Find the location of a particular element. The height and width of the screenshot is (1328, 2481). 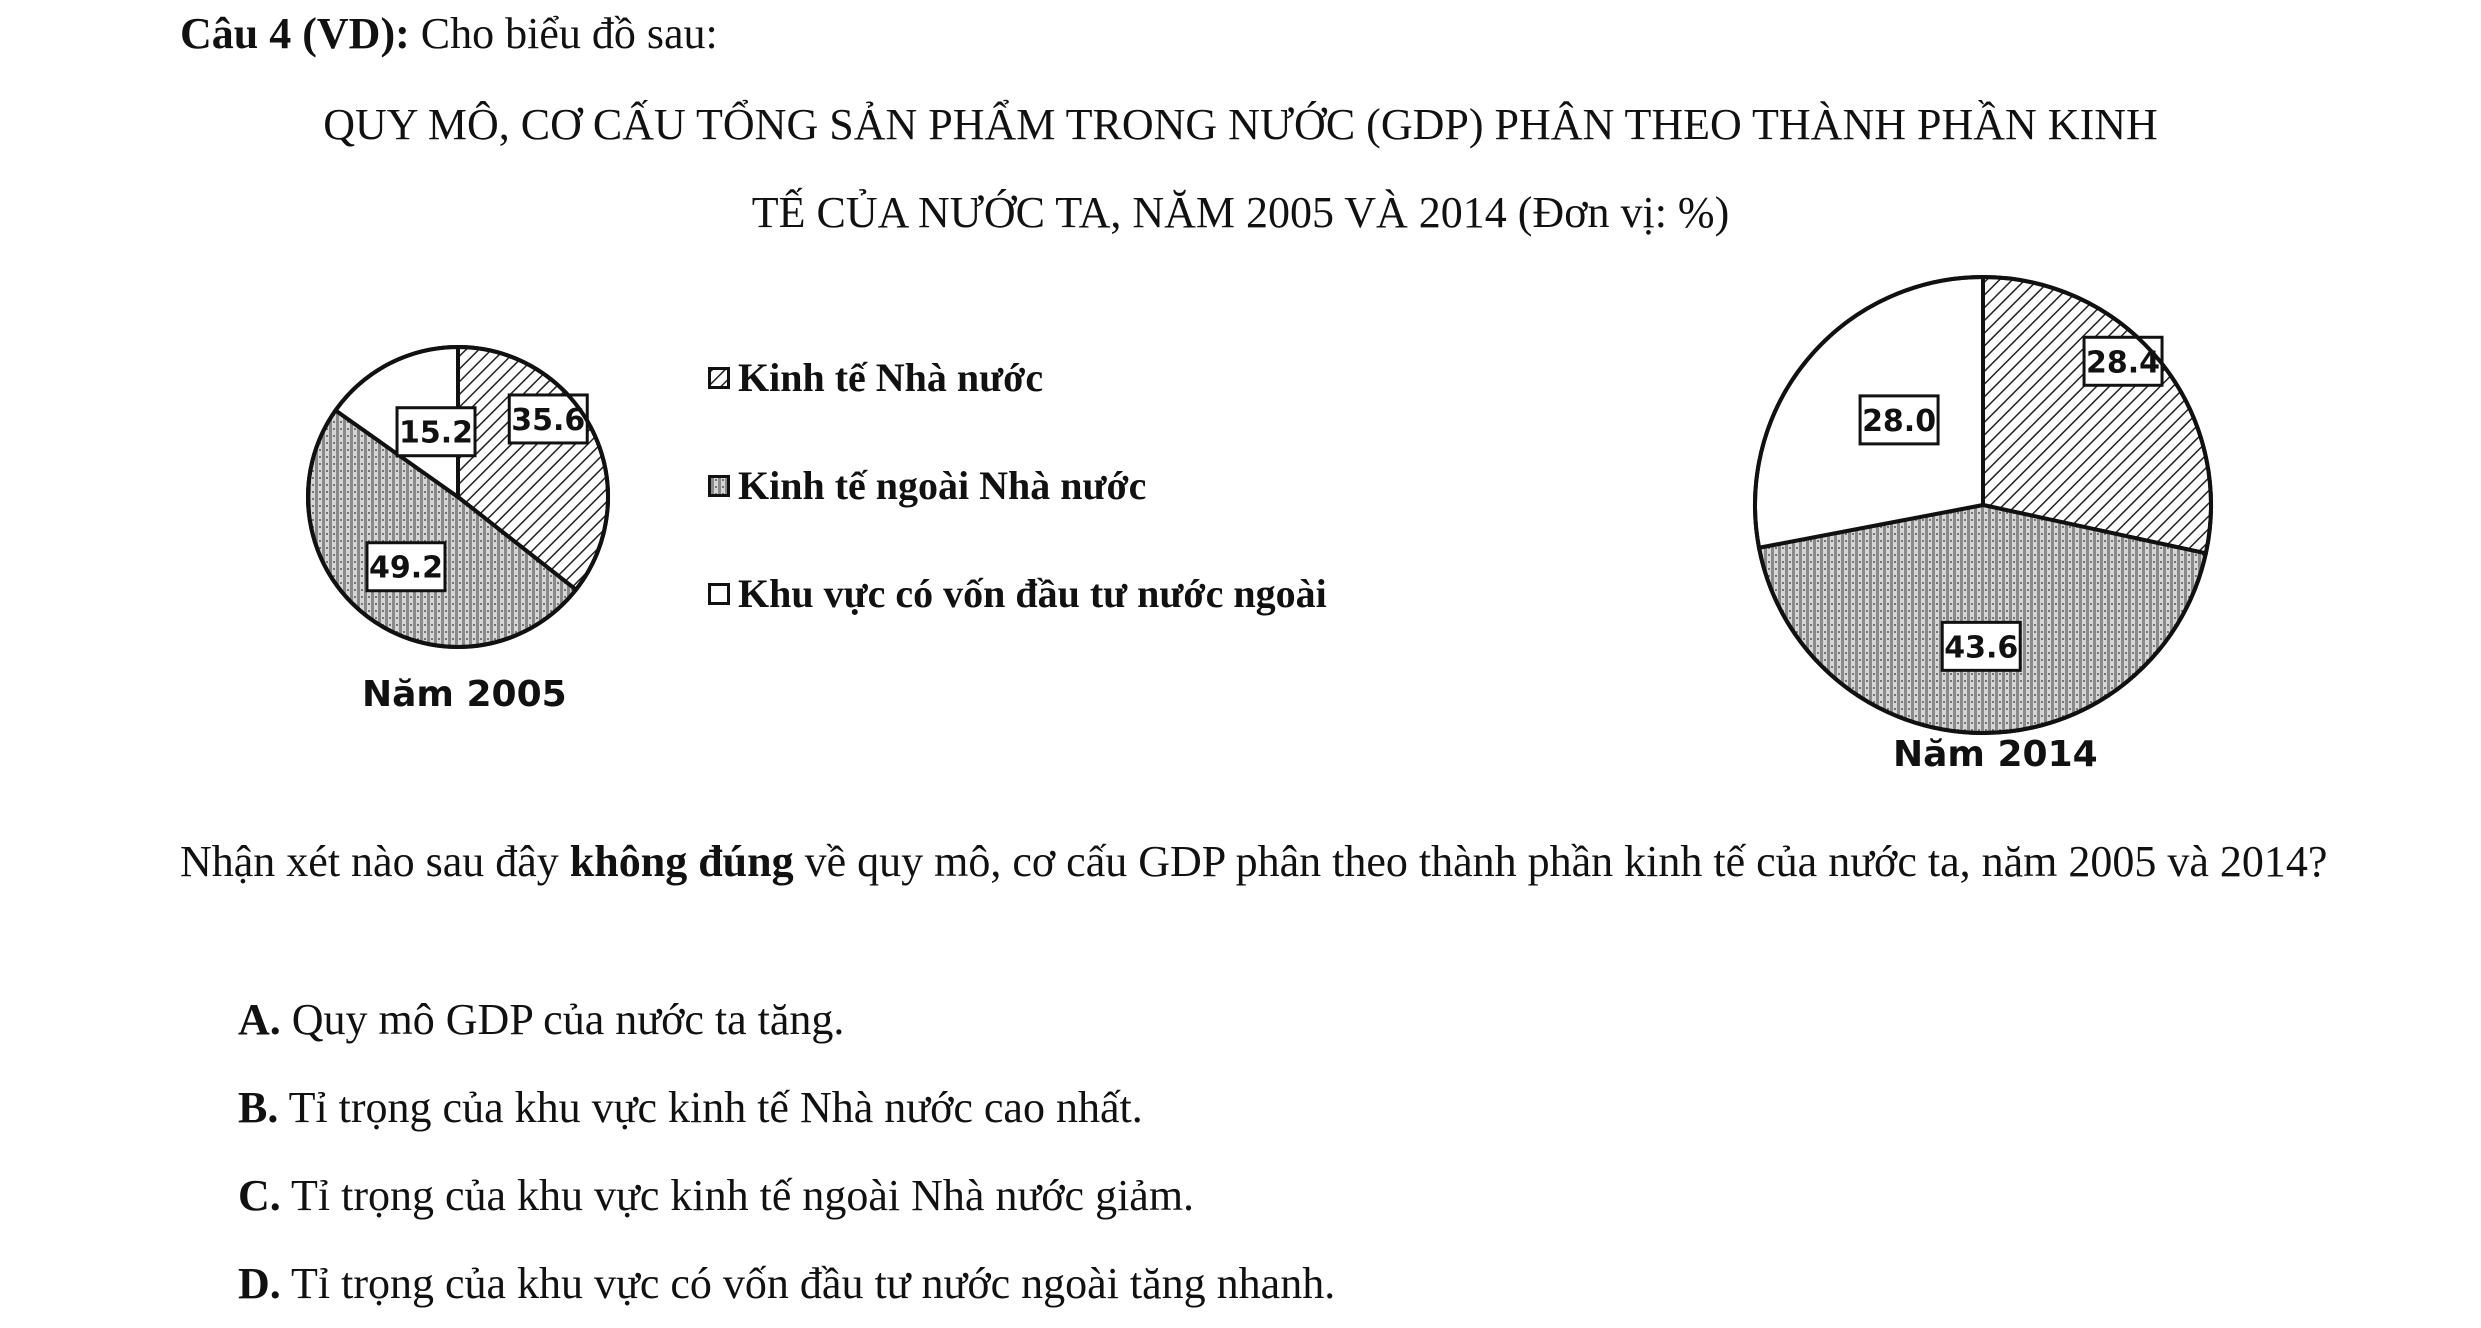

legend-item-foreign: Khu vực có vốn đầu tư nước ngoài is located at coordinates (1017, 593).